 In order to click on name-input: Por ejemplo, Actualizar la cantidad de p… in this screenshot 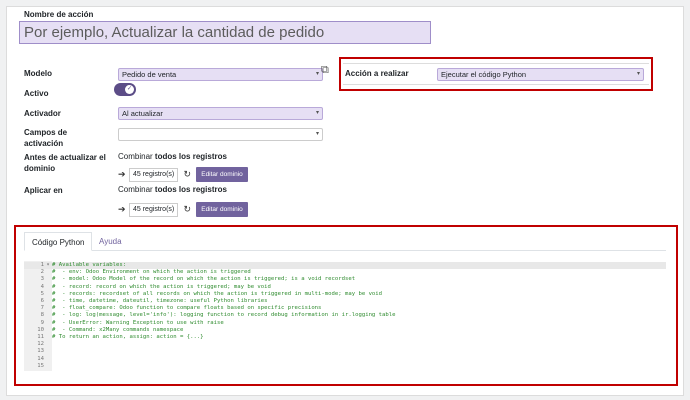, I will do `click(225, 32)`.